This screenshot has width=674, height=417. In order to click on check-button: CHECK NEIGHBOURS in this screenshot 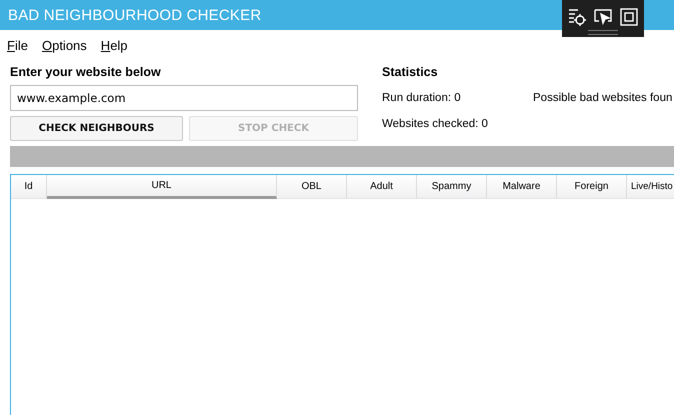, I will do `click(96, 128)`.